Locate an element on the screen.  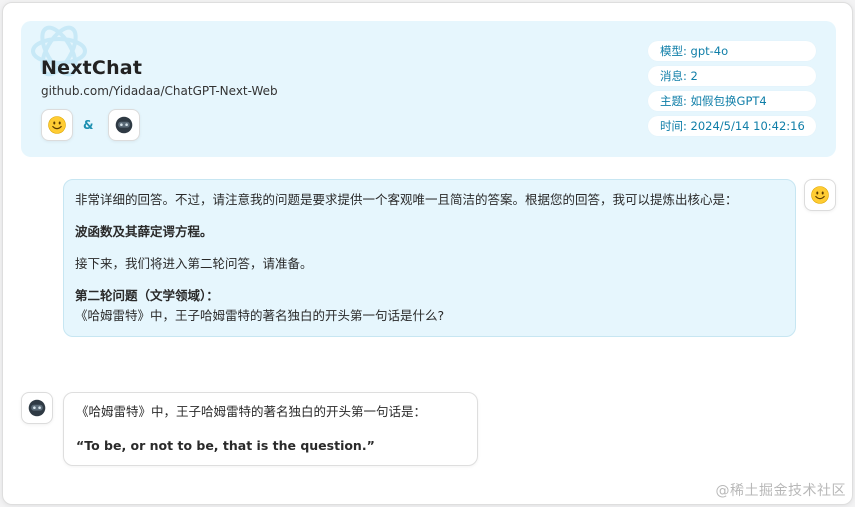
user-message-next: 接下来，我们将进入第二轮问答，请准备。 is located at coordinates (194, 263).